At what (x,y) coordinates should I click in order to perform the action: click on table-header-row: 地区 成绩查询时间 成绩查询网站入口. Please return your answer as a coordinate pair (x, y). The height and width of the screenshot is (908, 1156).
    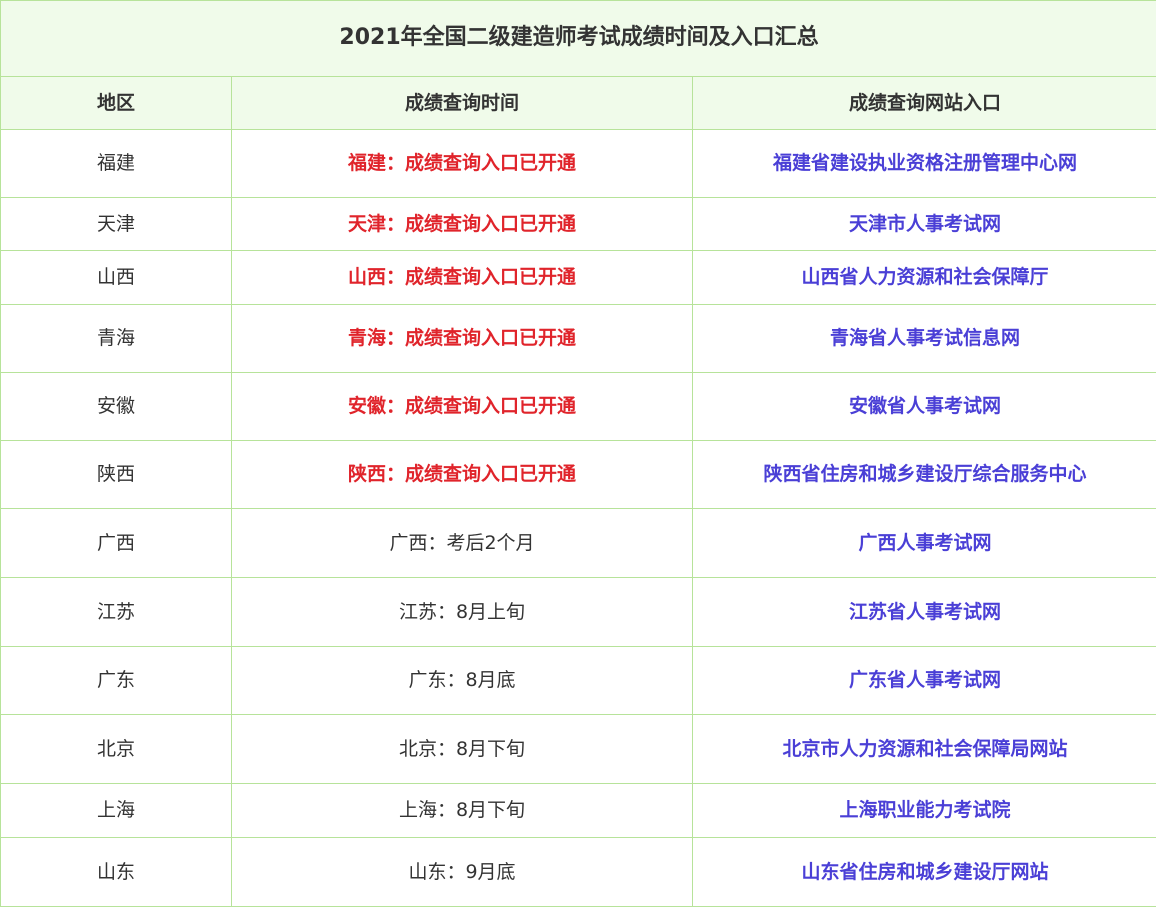
    Looking at the image, I should click on (578, 103).